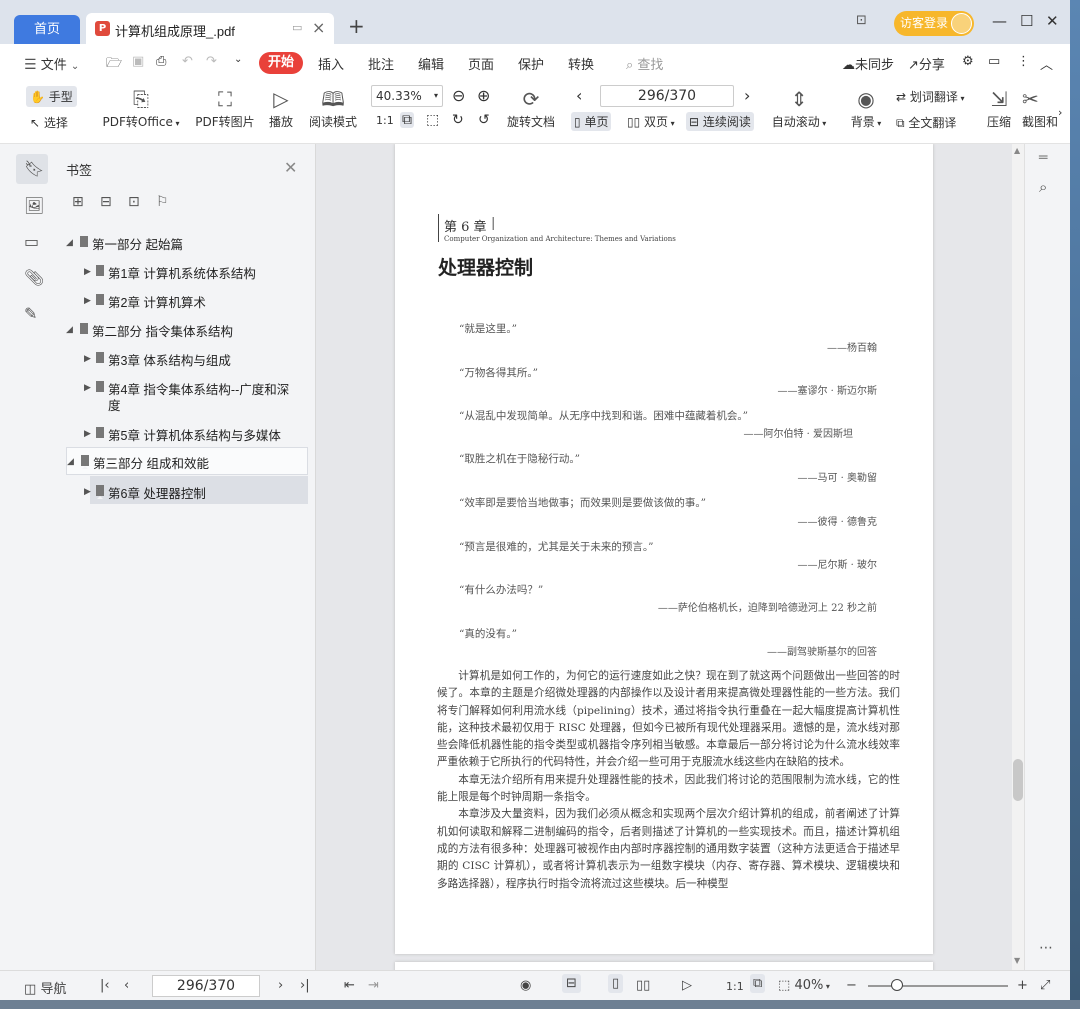  I want to click on bookmark-ch6-selected: ▶ 第6章 处理器控制, so click(196, 490).